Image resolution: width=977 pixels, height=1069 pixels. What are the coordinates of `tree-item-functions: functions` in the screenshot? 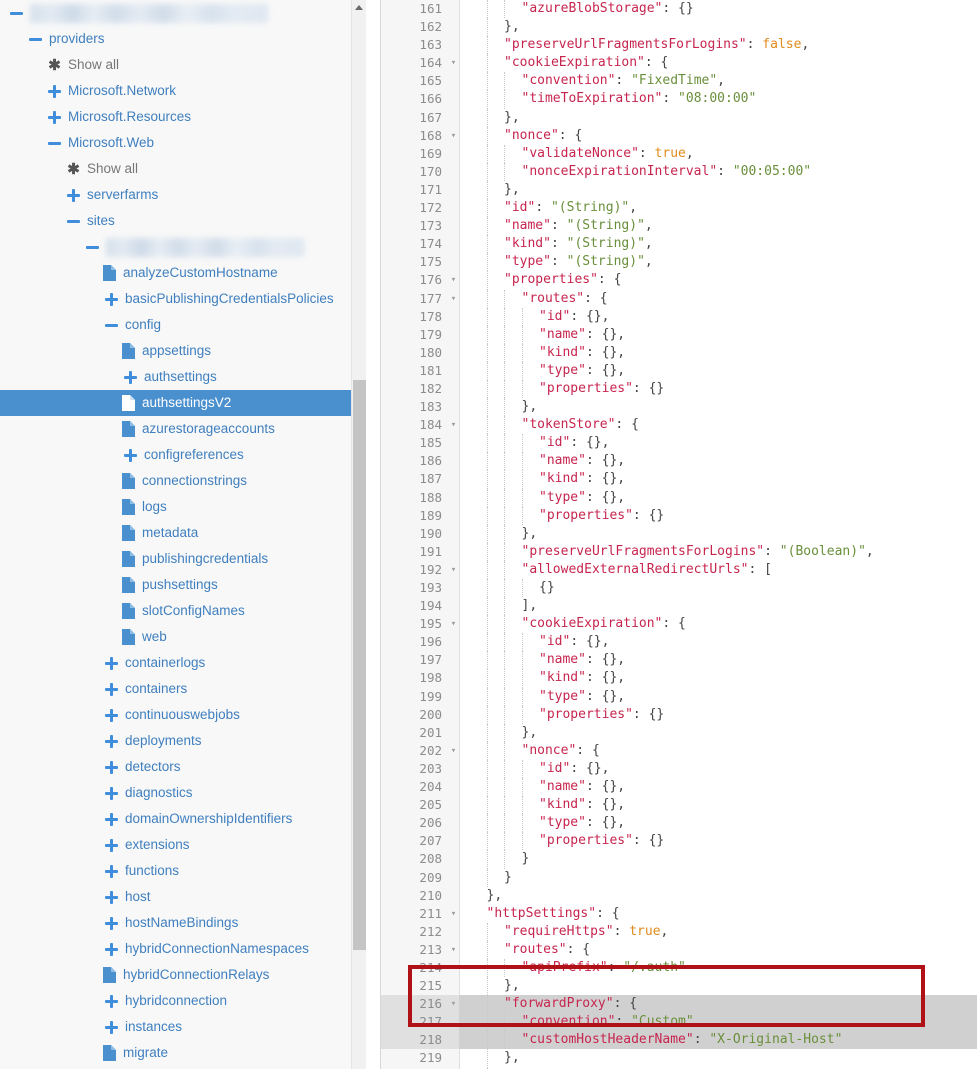 It's located at (190, 871).